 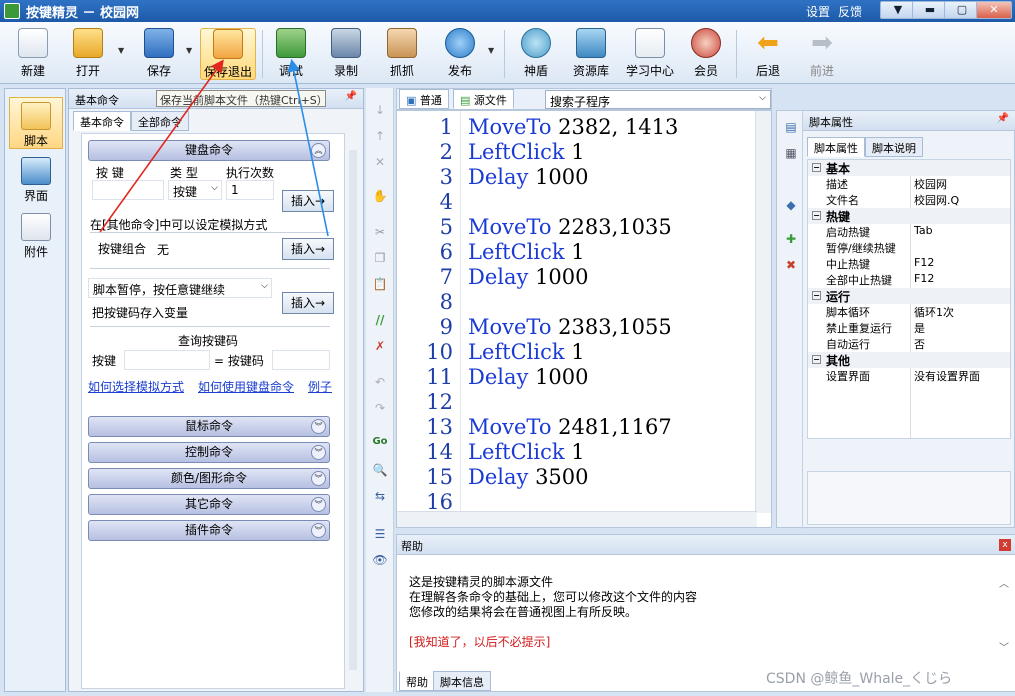 I want to click on record-button: 录制, so click(x=346, y=54).